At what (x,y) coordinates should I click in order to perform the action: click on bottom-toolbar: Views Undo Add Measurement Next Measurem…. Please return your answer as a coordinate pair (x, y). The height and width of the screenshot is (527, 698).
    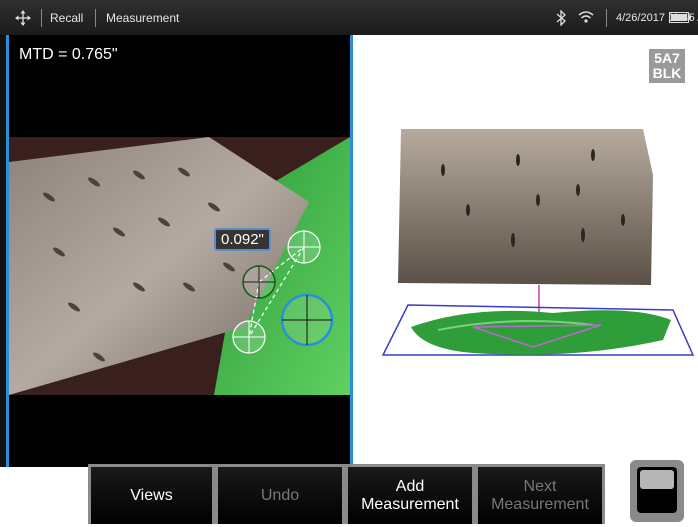
    Looking at the image, I should click on (349, 493).